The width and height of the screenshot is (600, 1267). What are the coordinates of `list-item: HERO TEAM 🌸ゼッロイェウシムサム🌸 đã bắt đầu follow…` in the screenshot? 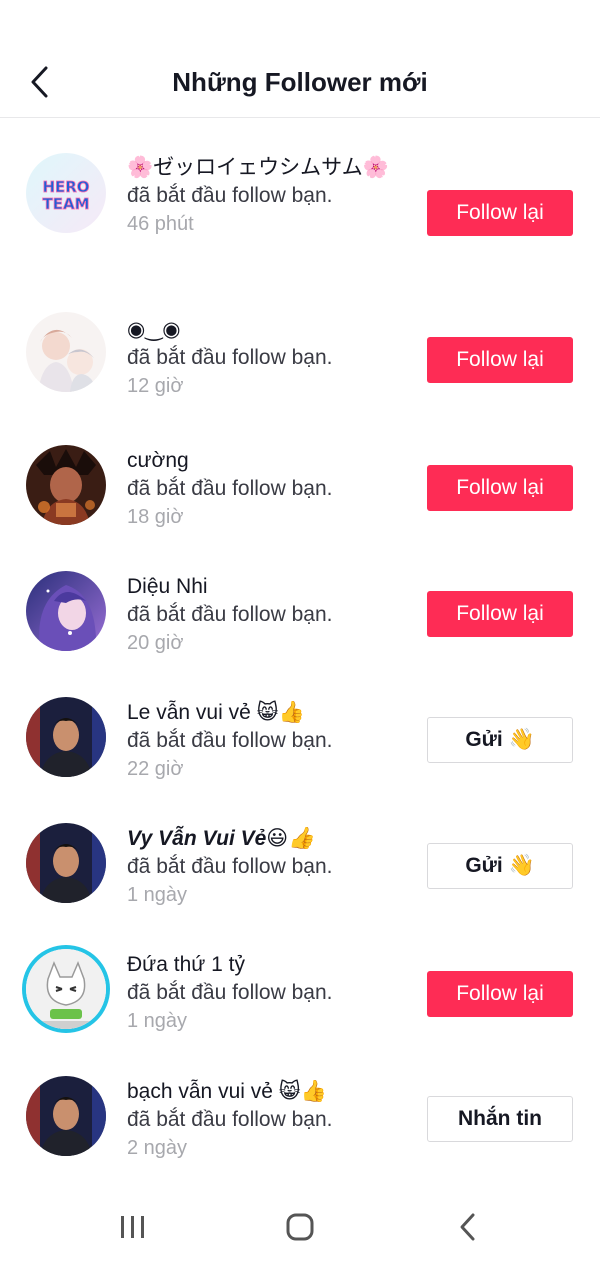 It's located at (300, 211).